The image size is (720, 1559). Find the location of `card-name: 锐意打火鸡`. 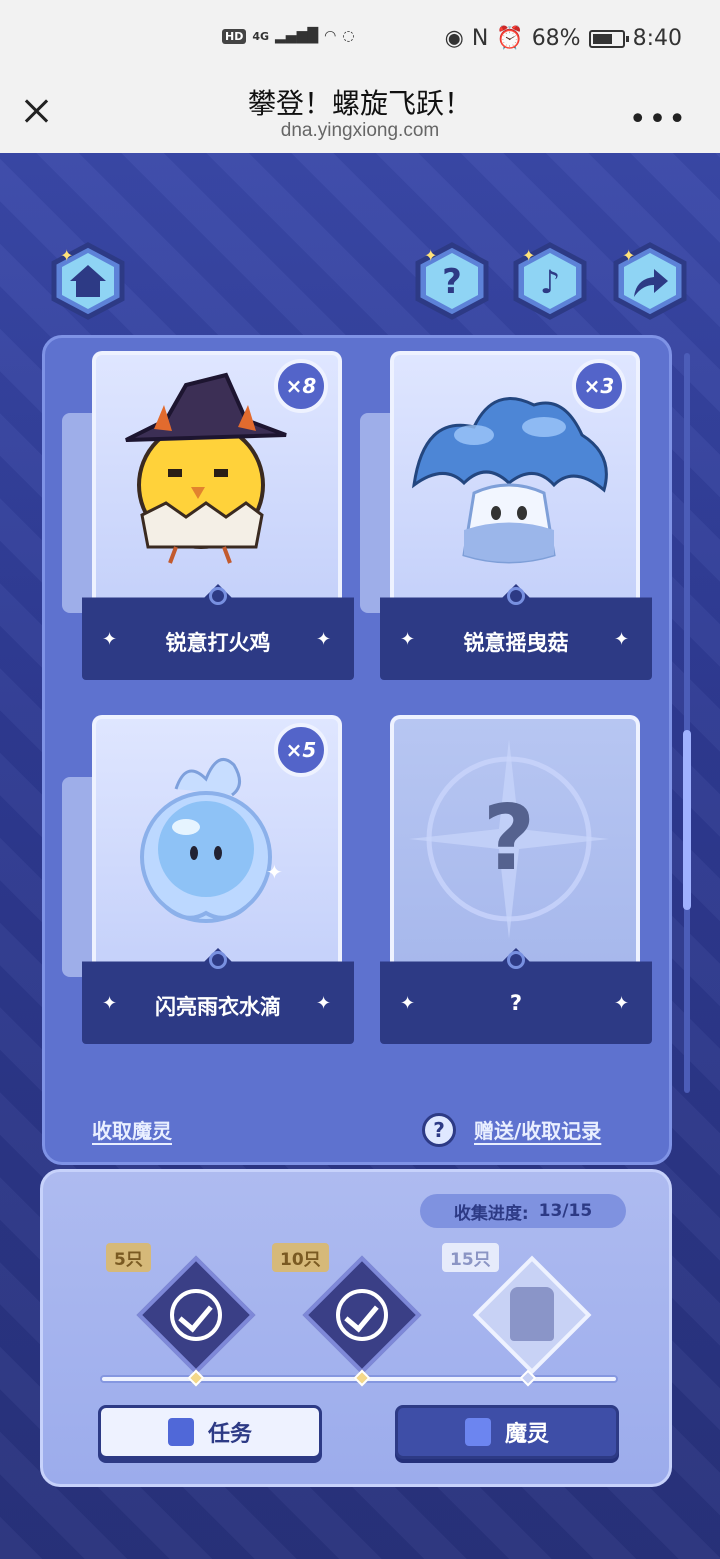

card-name: 锐意打火鸡 is located at coordinates (218, 643).